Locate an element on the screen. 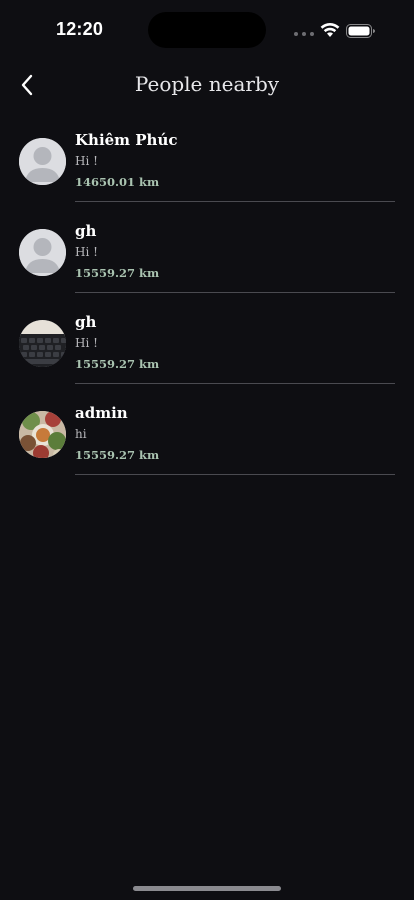 This screenshot has width=414, height=900. person-distance: 14650.01 km is located at coordinates (117, 182).